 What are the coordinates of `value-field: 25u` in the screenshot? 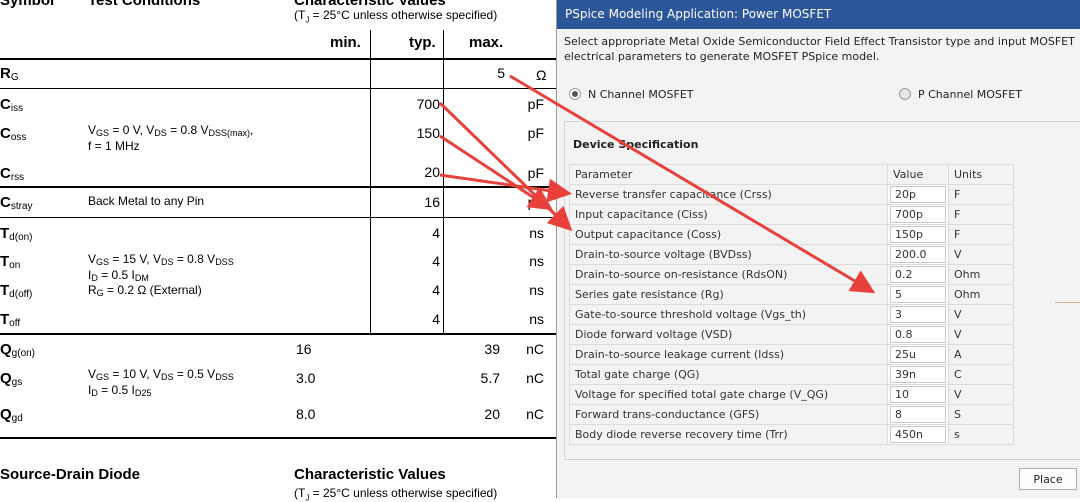 It's located at (918, 354).